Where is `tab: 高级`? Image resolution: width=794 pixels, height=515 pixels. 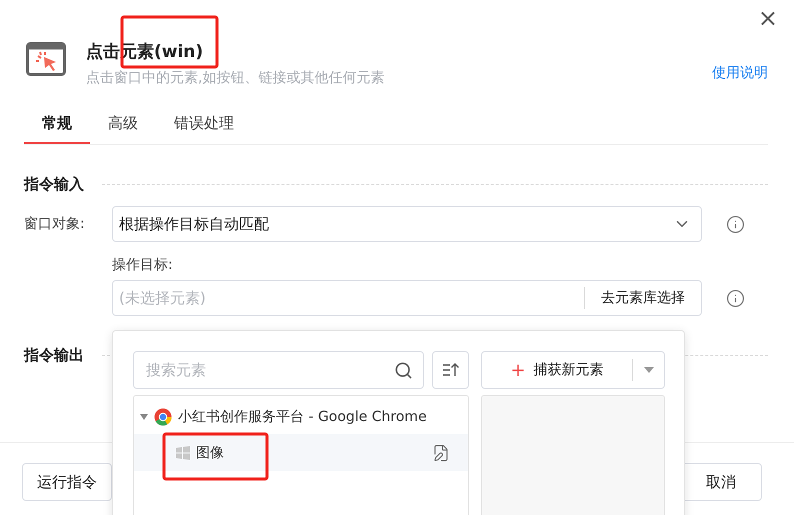 tab: 高级 is located at coordinates (123, 124).